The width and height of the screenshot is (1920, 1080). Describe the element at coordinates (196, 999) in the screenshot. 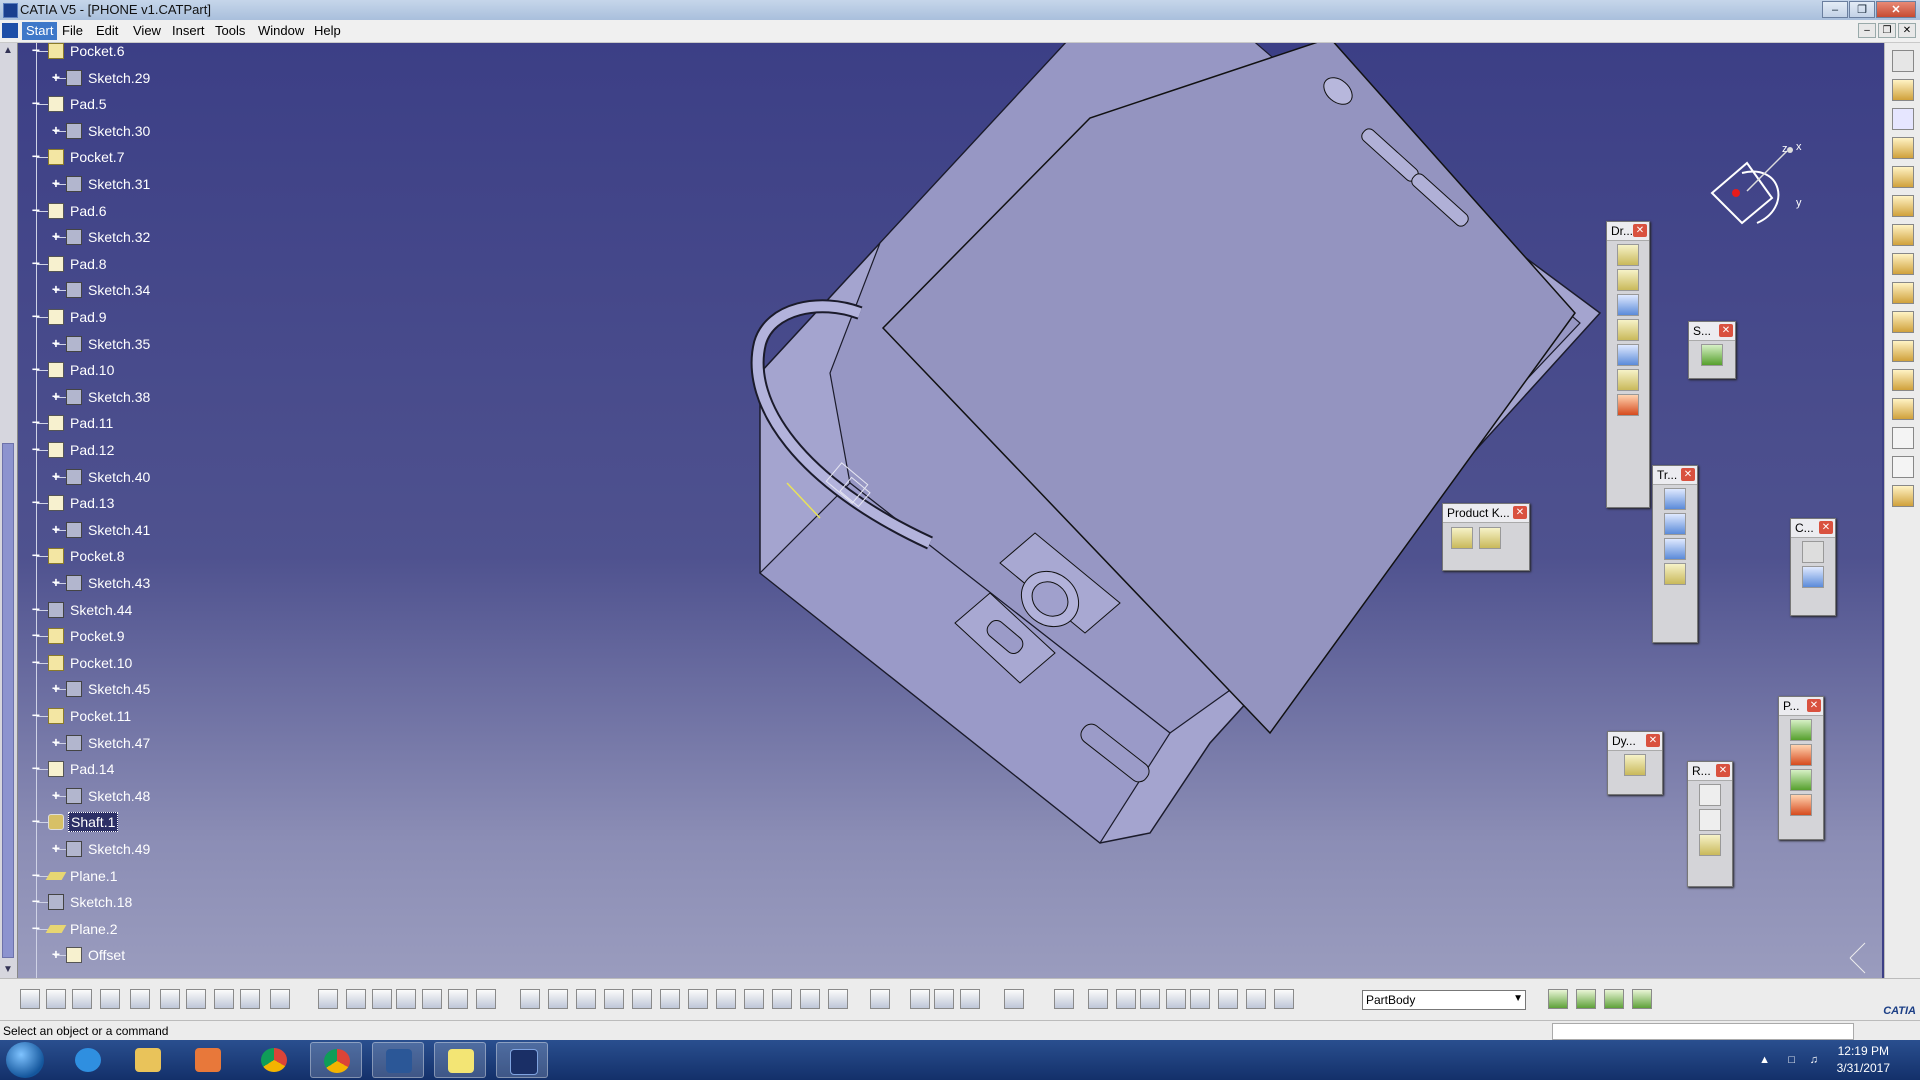

I see `paste-icon` at that location.